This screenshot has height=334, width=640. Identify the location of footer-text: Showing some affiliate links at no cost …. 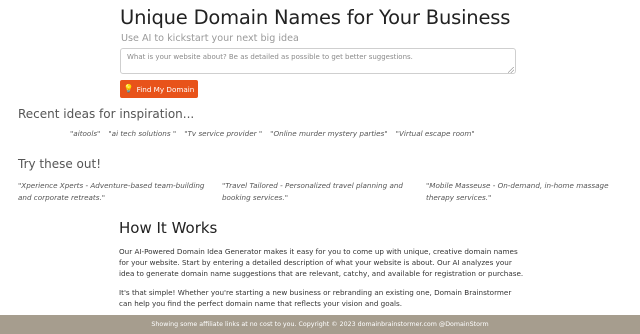
(320, 324).